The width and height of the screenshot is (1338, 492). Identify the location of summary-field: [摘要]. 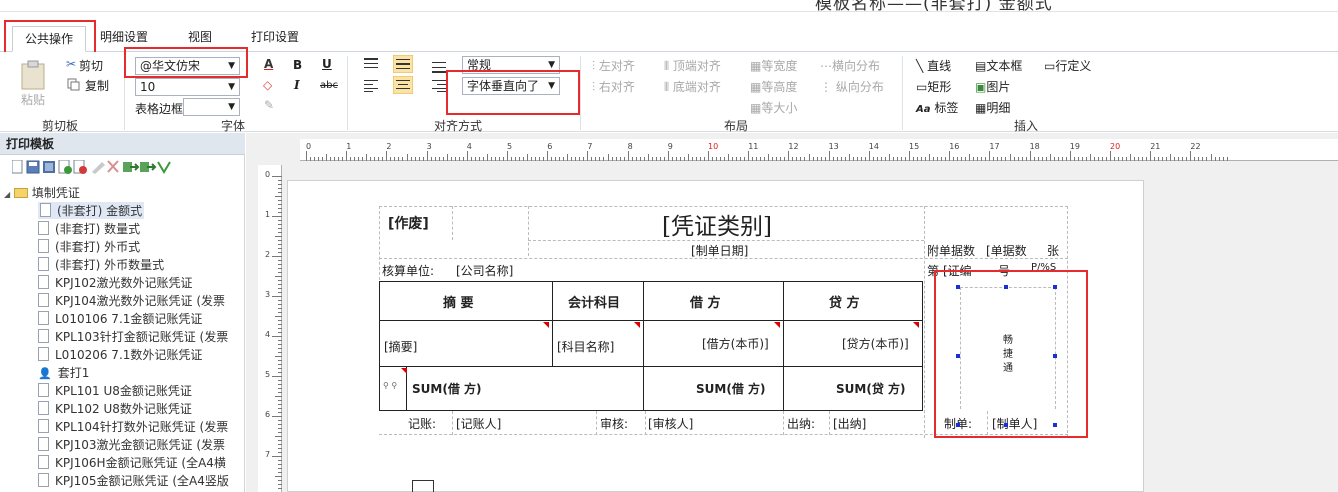
(400, 346).